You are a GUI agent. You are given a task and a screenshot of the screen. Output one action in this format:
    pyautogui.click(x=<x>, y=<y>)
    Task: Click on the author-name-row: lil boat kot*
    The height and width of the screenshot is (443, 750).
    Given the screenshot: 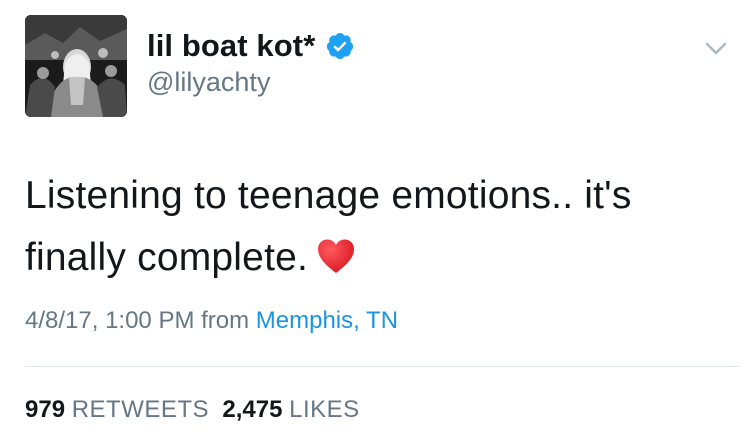 What is the action you would take?
    pyautogui.click(x=251, y=46)
    